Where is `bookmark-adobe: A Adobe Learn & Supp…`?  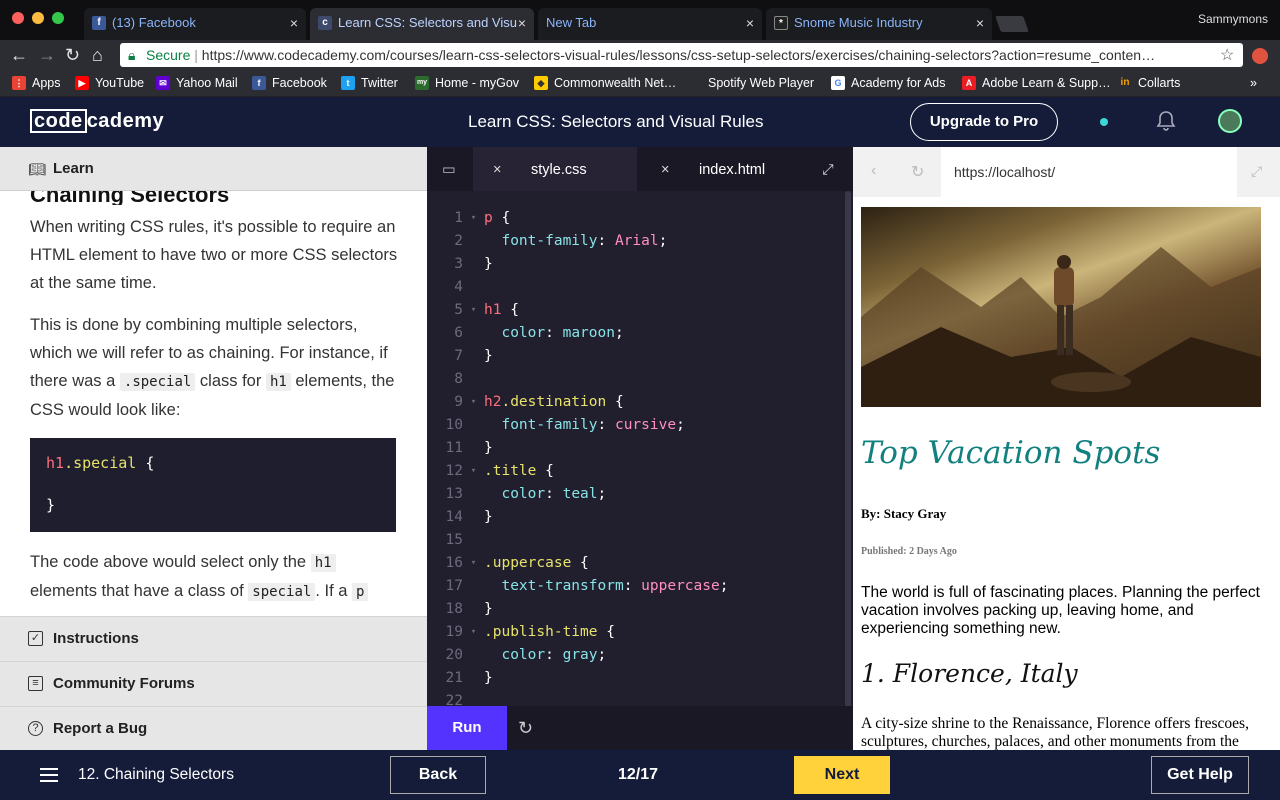 bookmark-adobe: A Adobe Learn & Supp… is located at coordinates (1036, 83).